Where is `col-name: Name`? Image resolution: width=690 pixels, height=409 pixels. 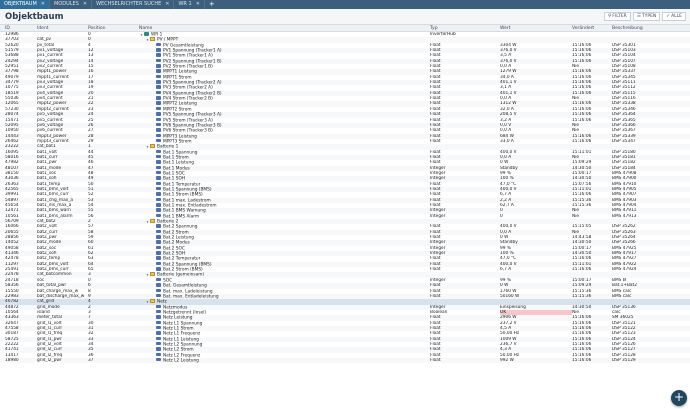
col-name: Name is located at coordinates (284, 28).